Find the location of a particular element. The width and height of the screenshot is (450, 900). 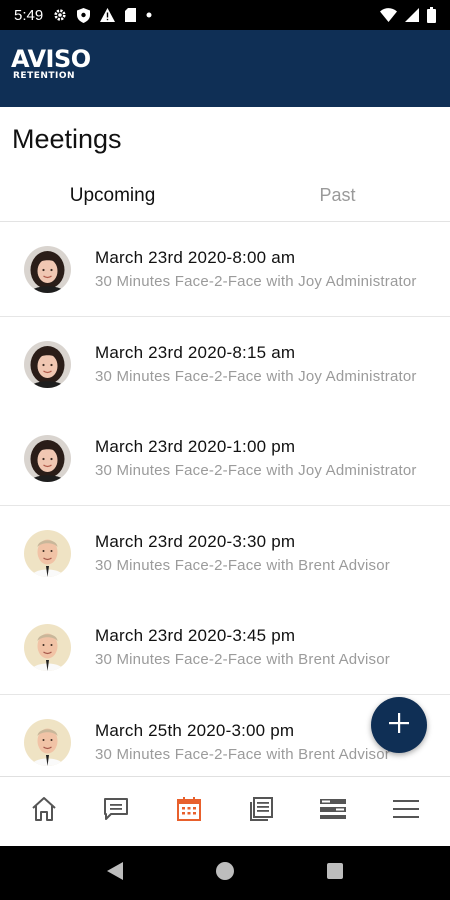

plus-icon is located at coordinates (399, 725).